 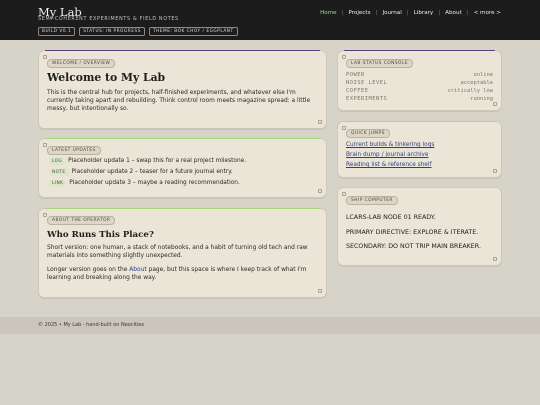 What do you see at coordinates (58, 183) in the screenshot?
I see `link-badge: LINK` at bounding box center [58, 183].